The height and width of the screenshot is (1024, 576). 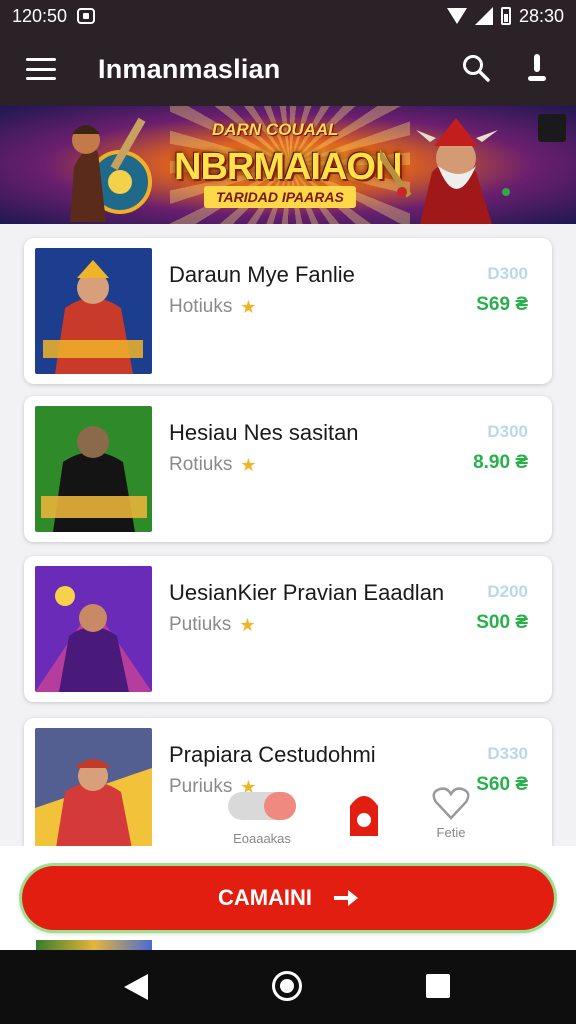 I want to click on item-price: S60 ₴, so click(x=502, y=784).